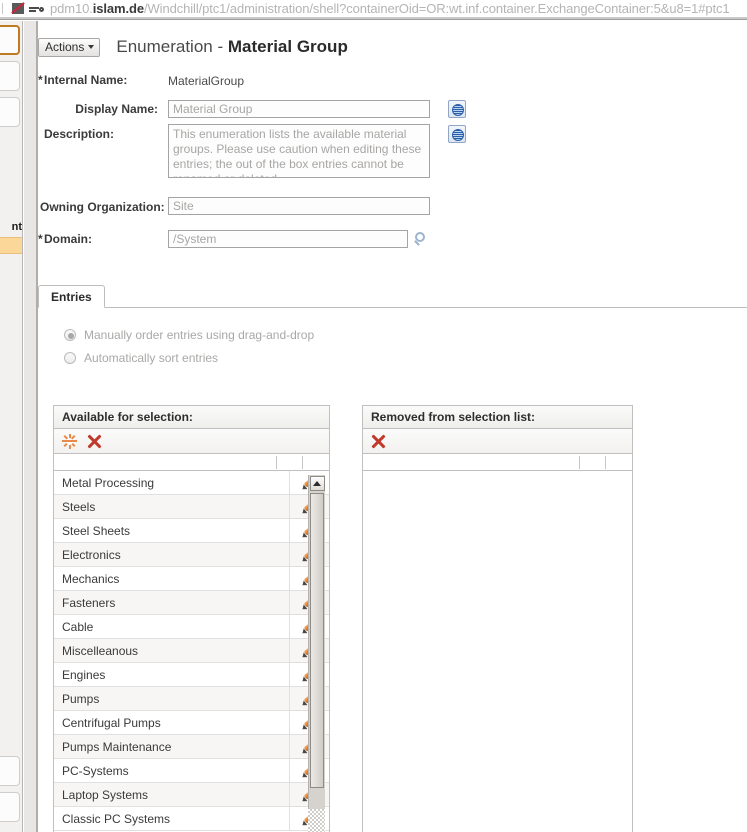 The image size is (747, 832). What do you see at coordinates (497, 441) in the screenshot?
I see `removed-panel-toolbar` at bounding box center [497, 441].